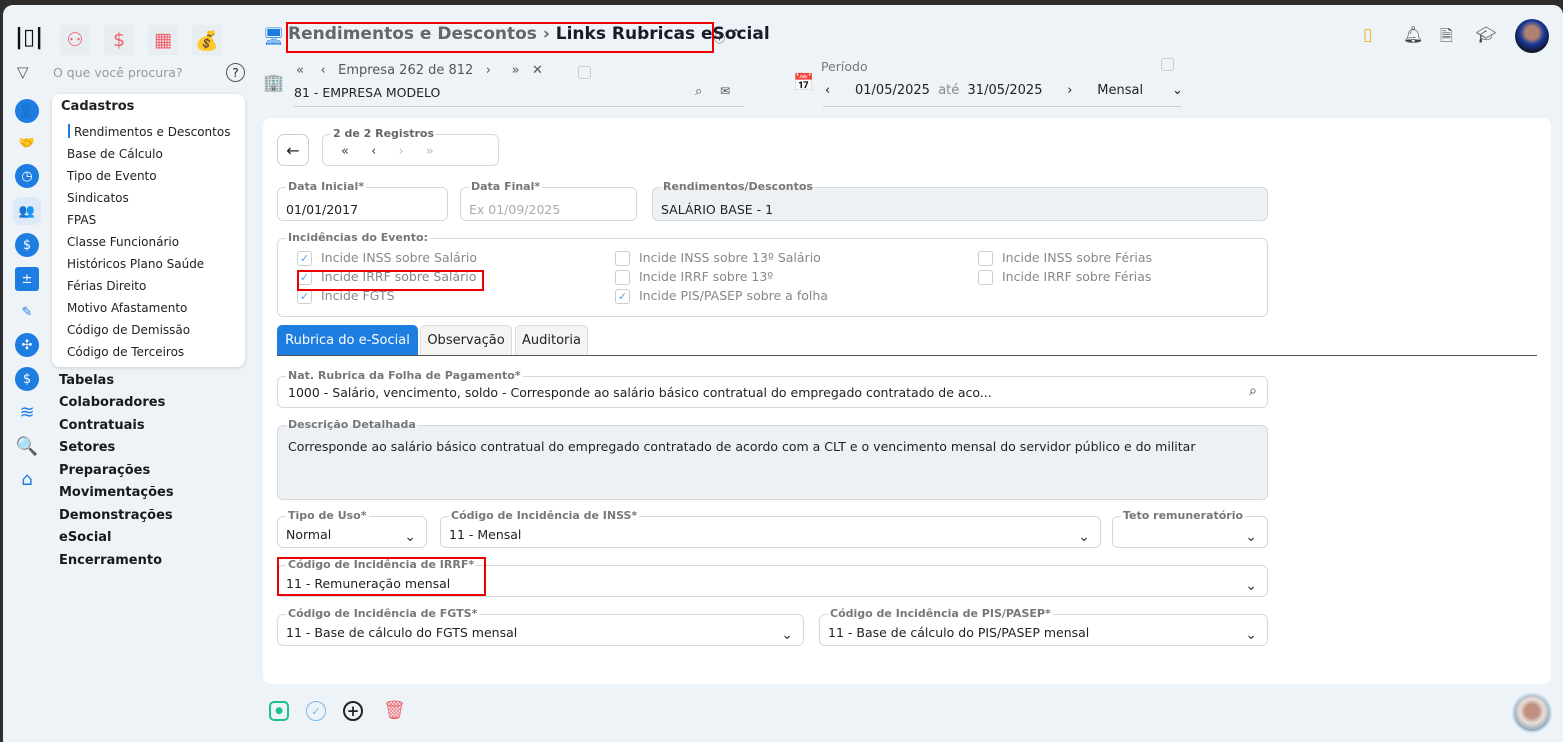  Describe the element at coordinates (362, 201) in the screenshot. I see `data-inicial-field: Data Inicial* 01/01/2017` at that location.